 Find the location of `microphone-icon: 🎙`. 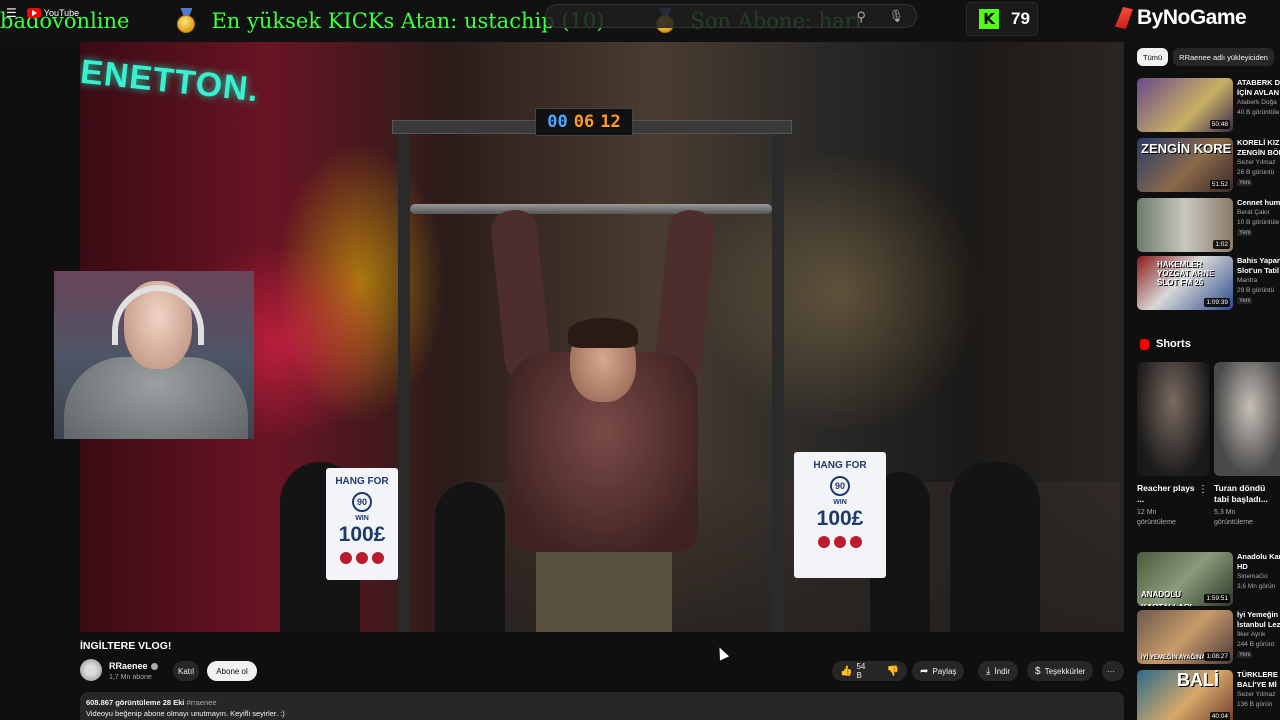

microphone-icon: 🎙 is located at coordinates (896, 16).